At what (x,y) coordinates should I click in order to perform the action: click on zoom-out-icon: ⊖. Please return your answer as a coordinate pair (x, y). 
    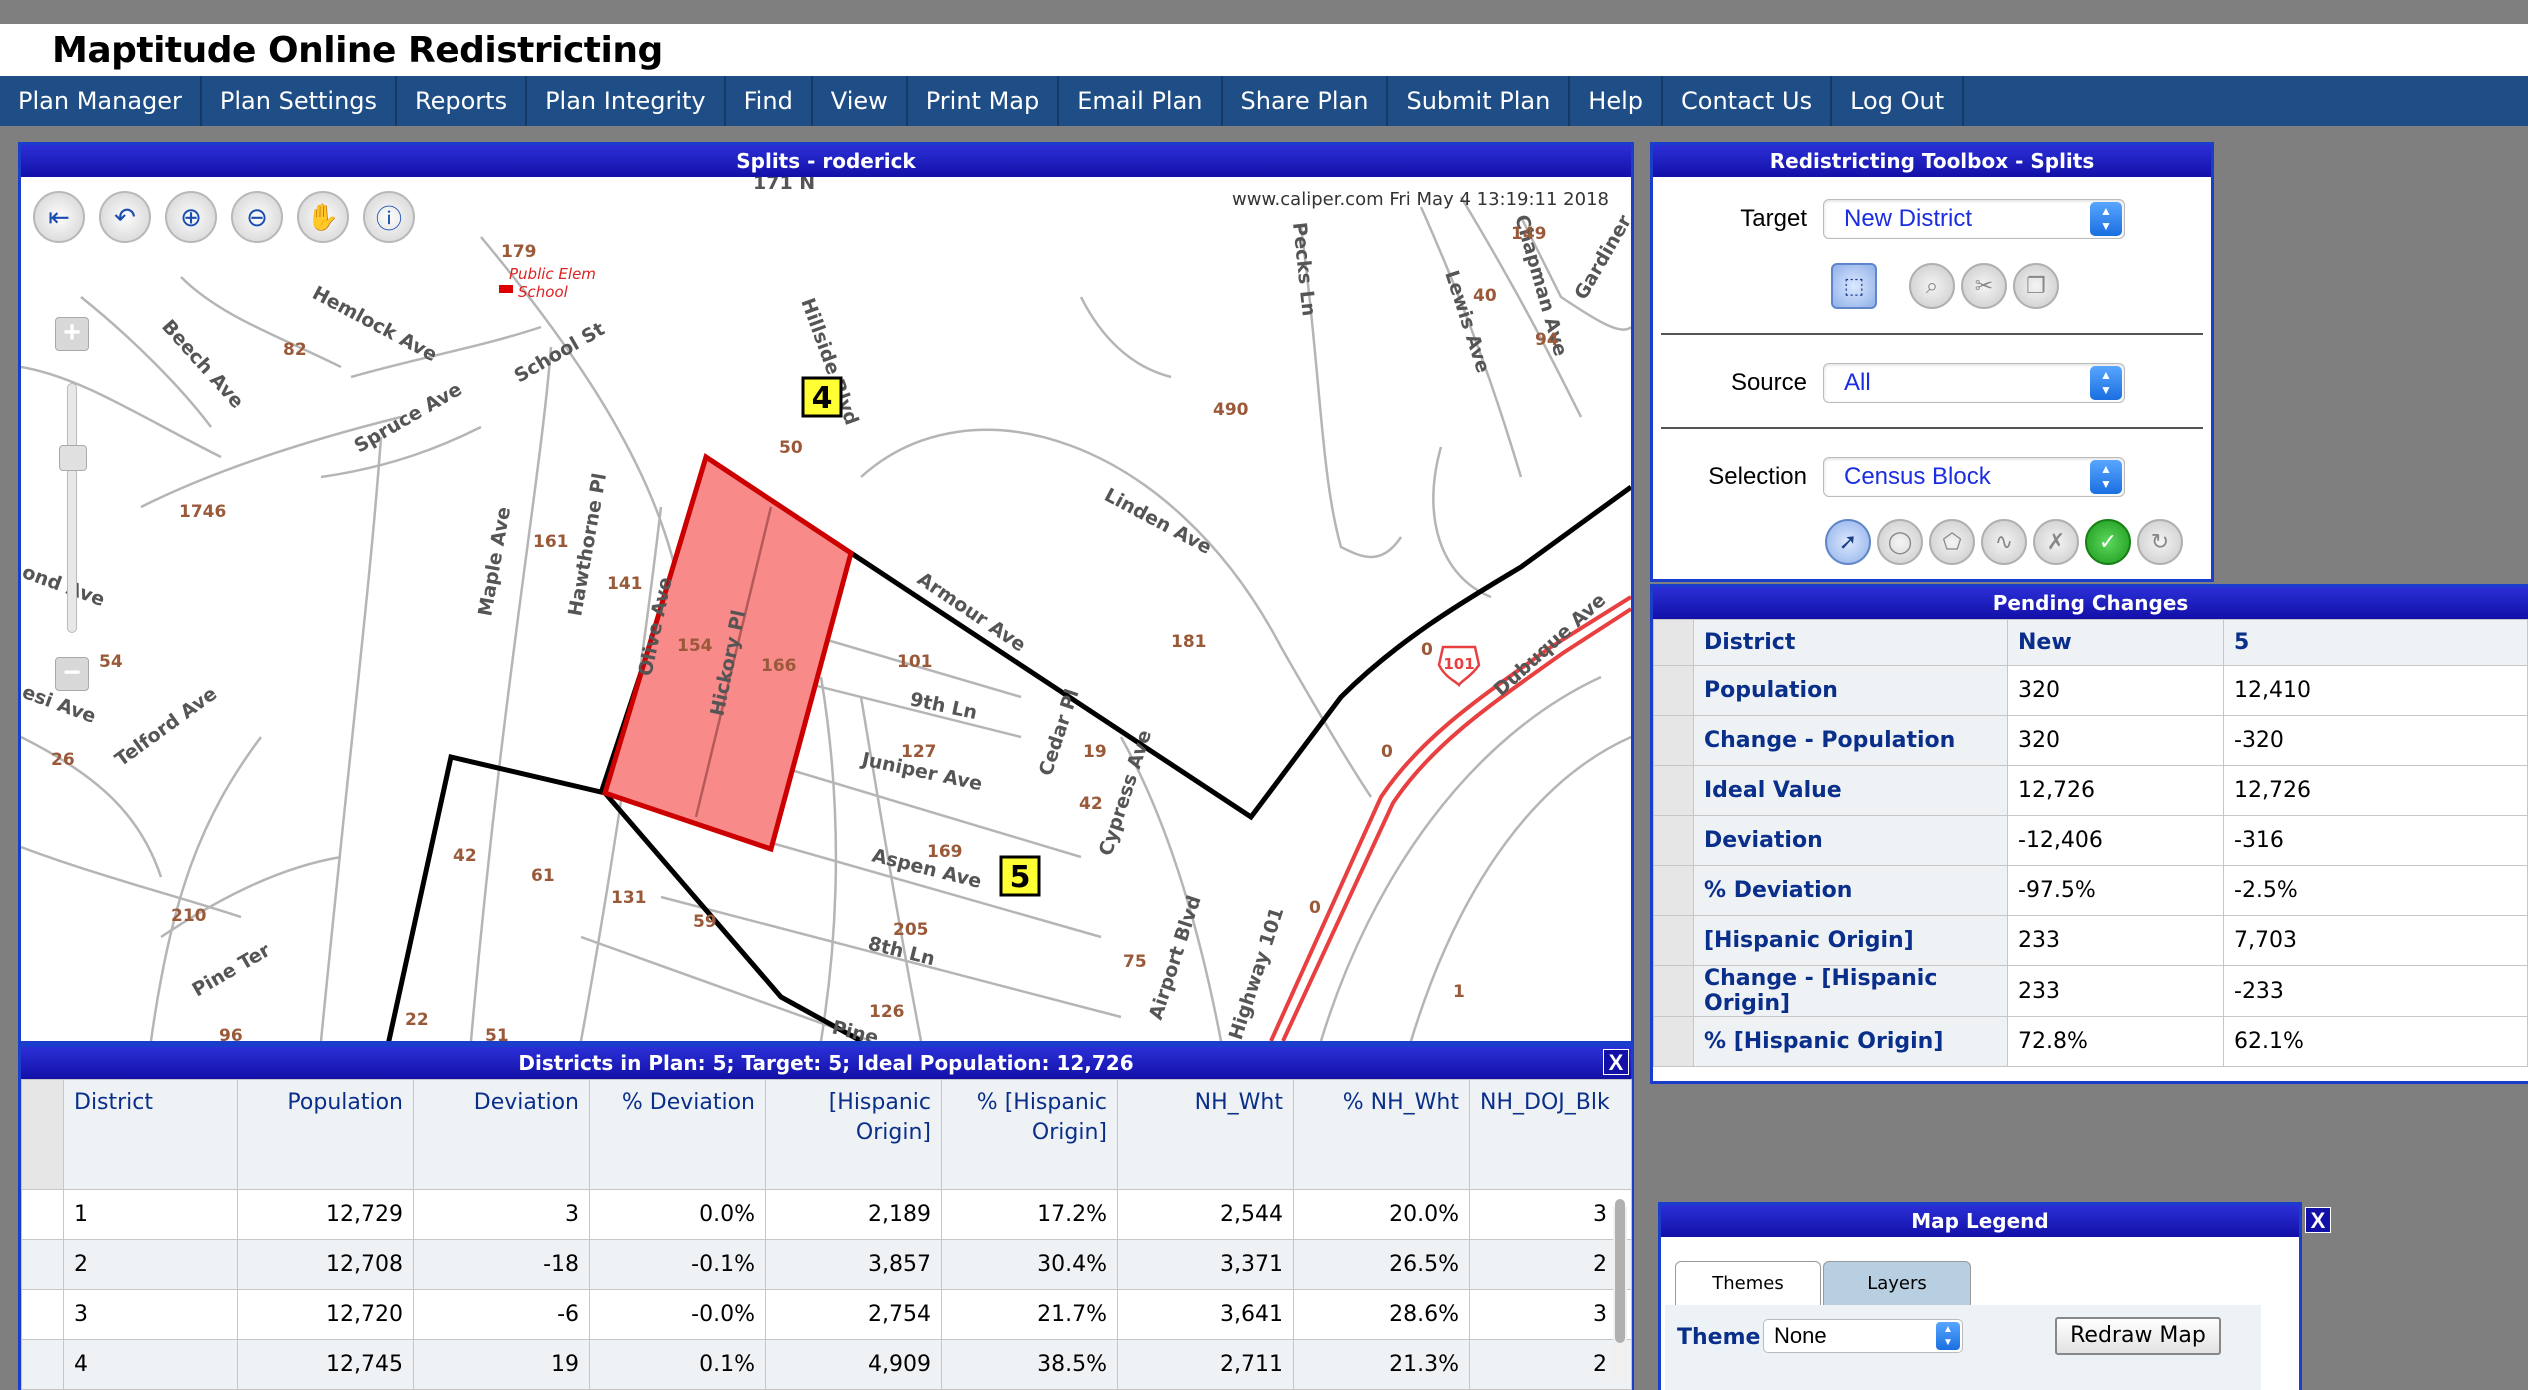
    Looking at the image, I should click on (257, 217).